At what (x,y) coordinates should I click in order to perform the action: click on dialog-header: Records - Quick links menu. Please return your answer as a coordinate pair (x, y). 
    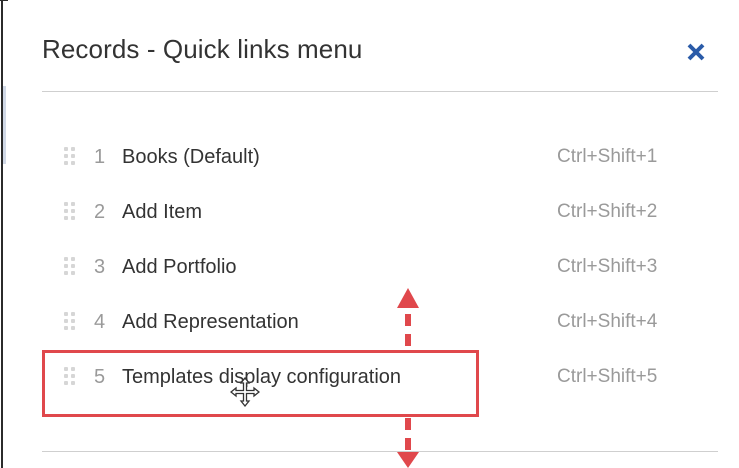
    Looking at the image, I should click on (382, 54).